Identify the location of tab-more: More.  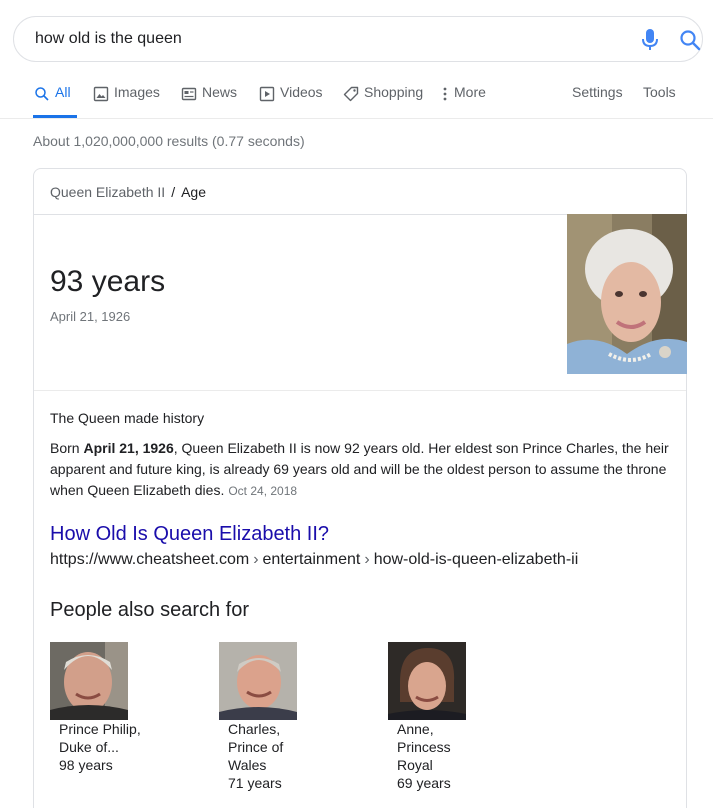
(463, 101).